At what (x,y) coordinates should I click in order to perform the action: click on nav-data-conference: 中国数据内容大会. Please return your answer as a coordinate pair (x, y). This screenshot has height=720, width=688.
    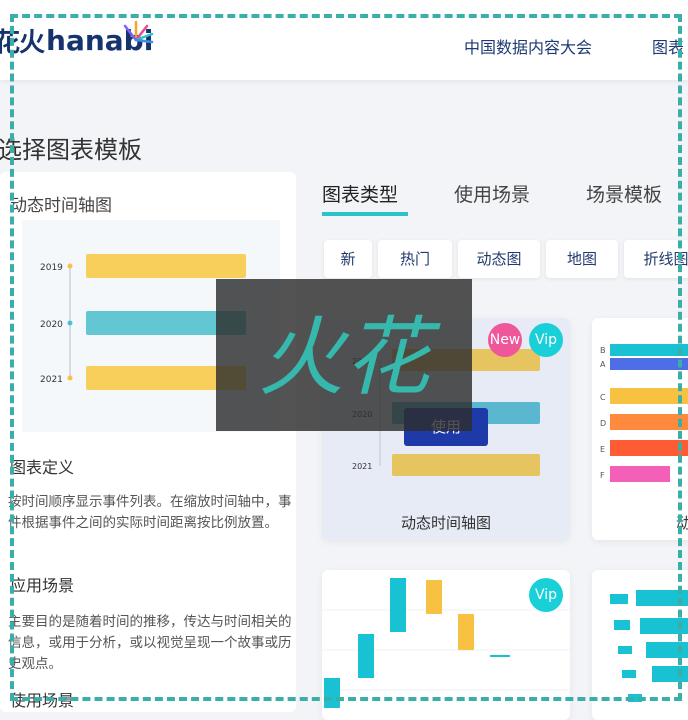
    Looking at the image, I should click on (528, 46).